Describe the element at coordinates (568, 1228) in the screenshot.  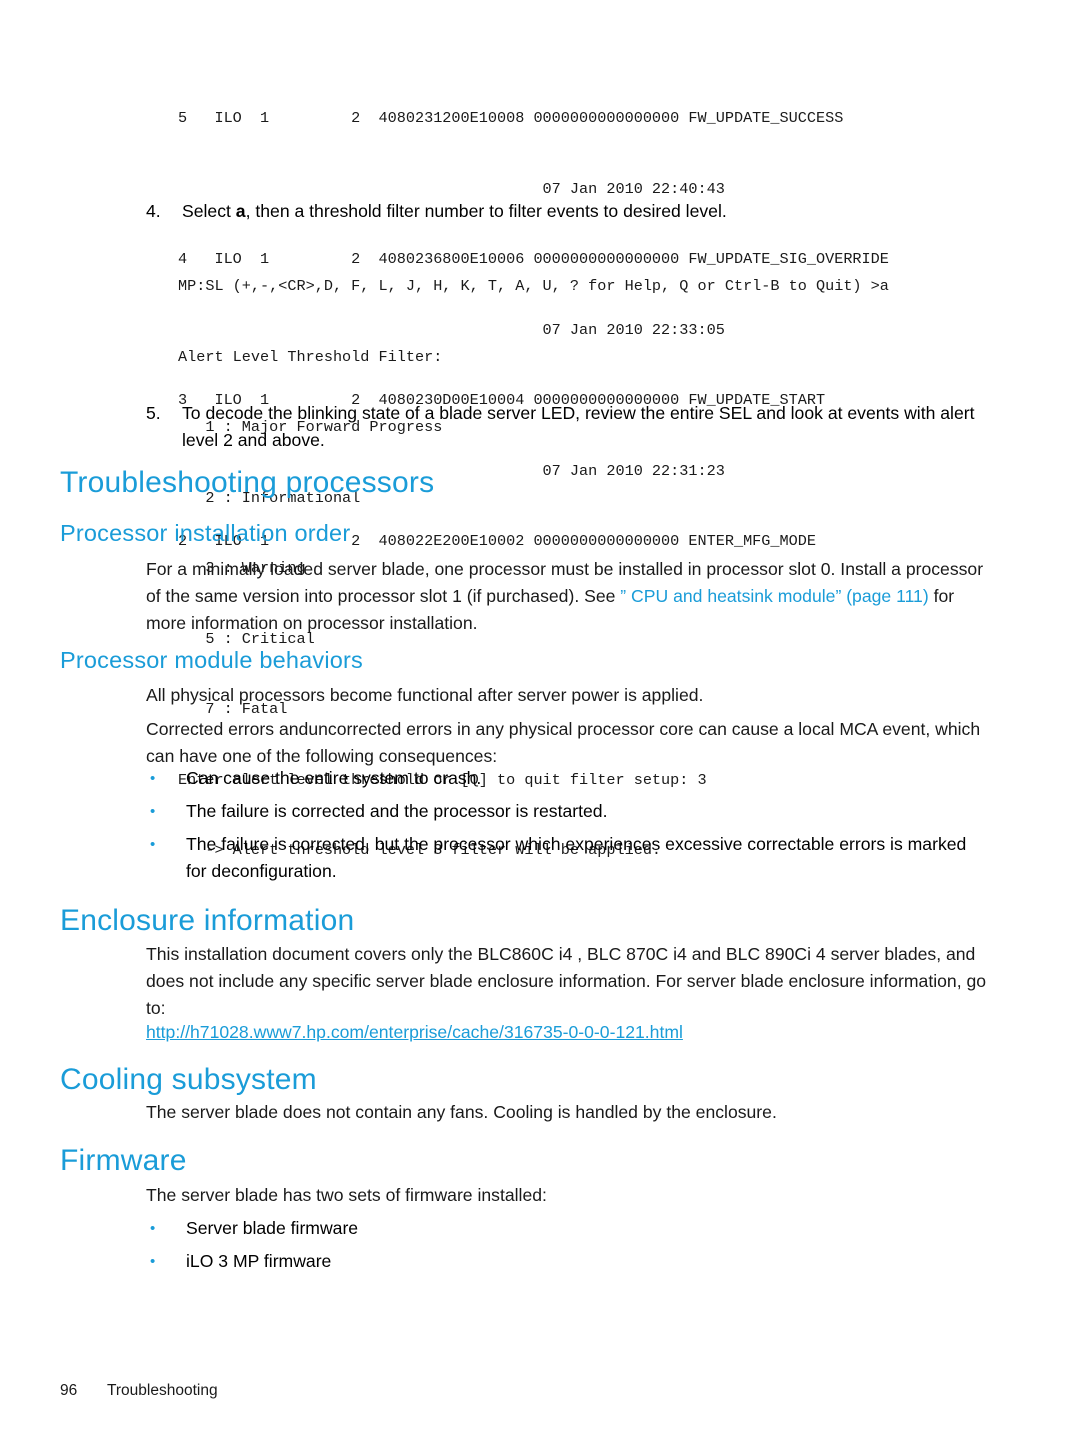
I see `list-item: • Server blade firmware` at that location.